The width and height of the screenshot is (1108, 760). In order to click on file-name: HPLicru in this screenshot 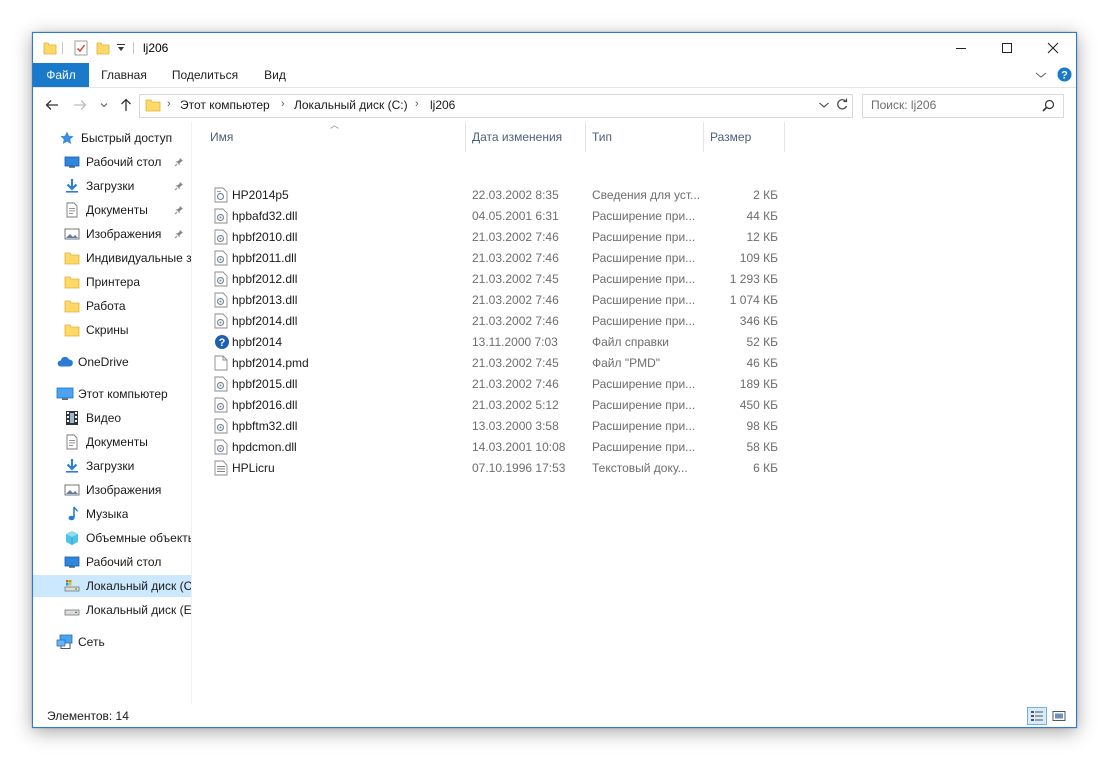, I will do `click(253, 468)`.